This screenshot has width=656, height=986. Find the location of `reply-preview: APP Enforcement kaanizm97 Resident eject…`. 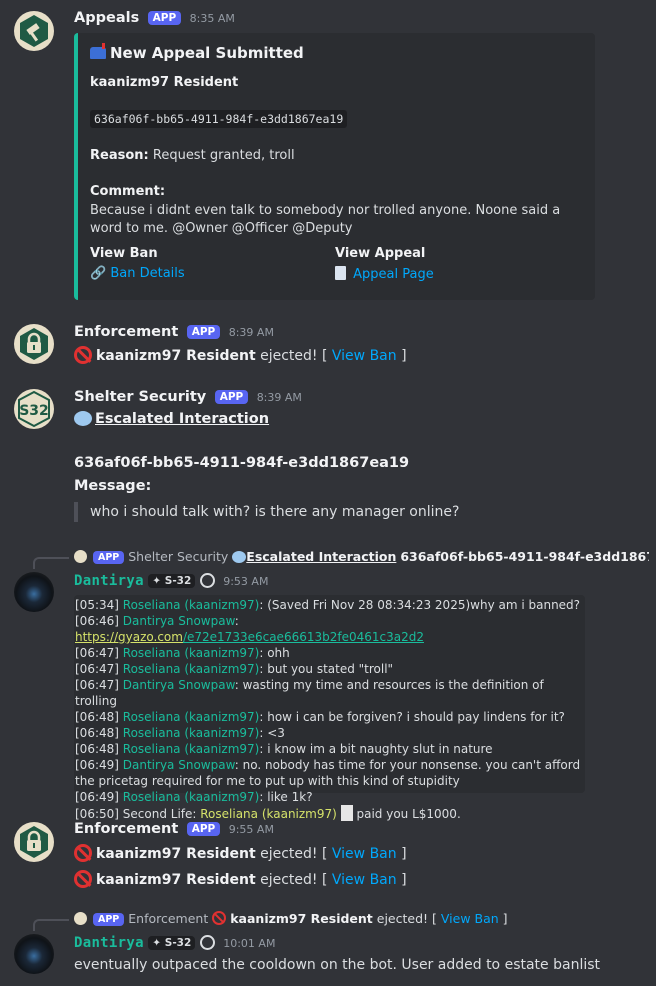

reply-preview: APP Enforcement kaanizm97 Resident eject… is located at coordinates (291, 918).